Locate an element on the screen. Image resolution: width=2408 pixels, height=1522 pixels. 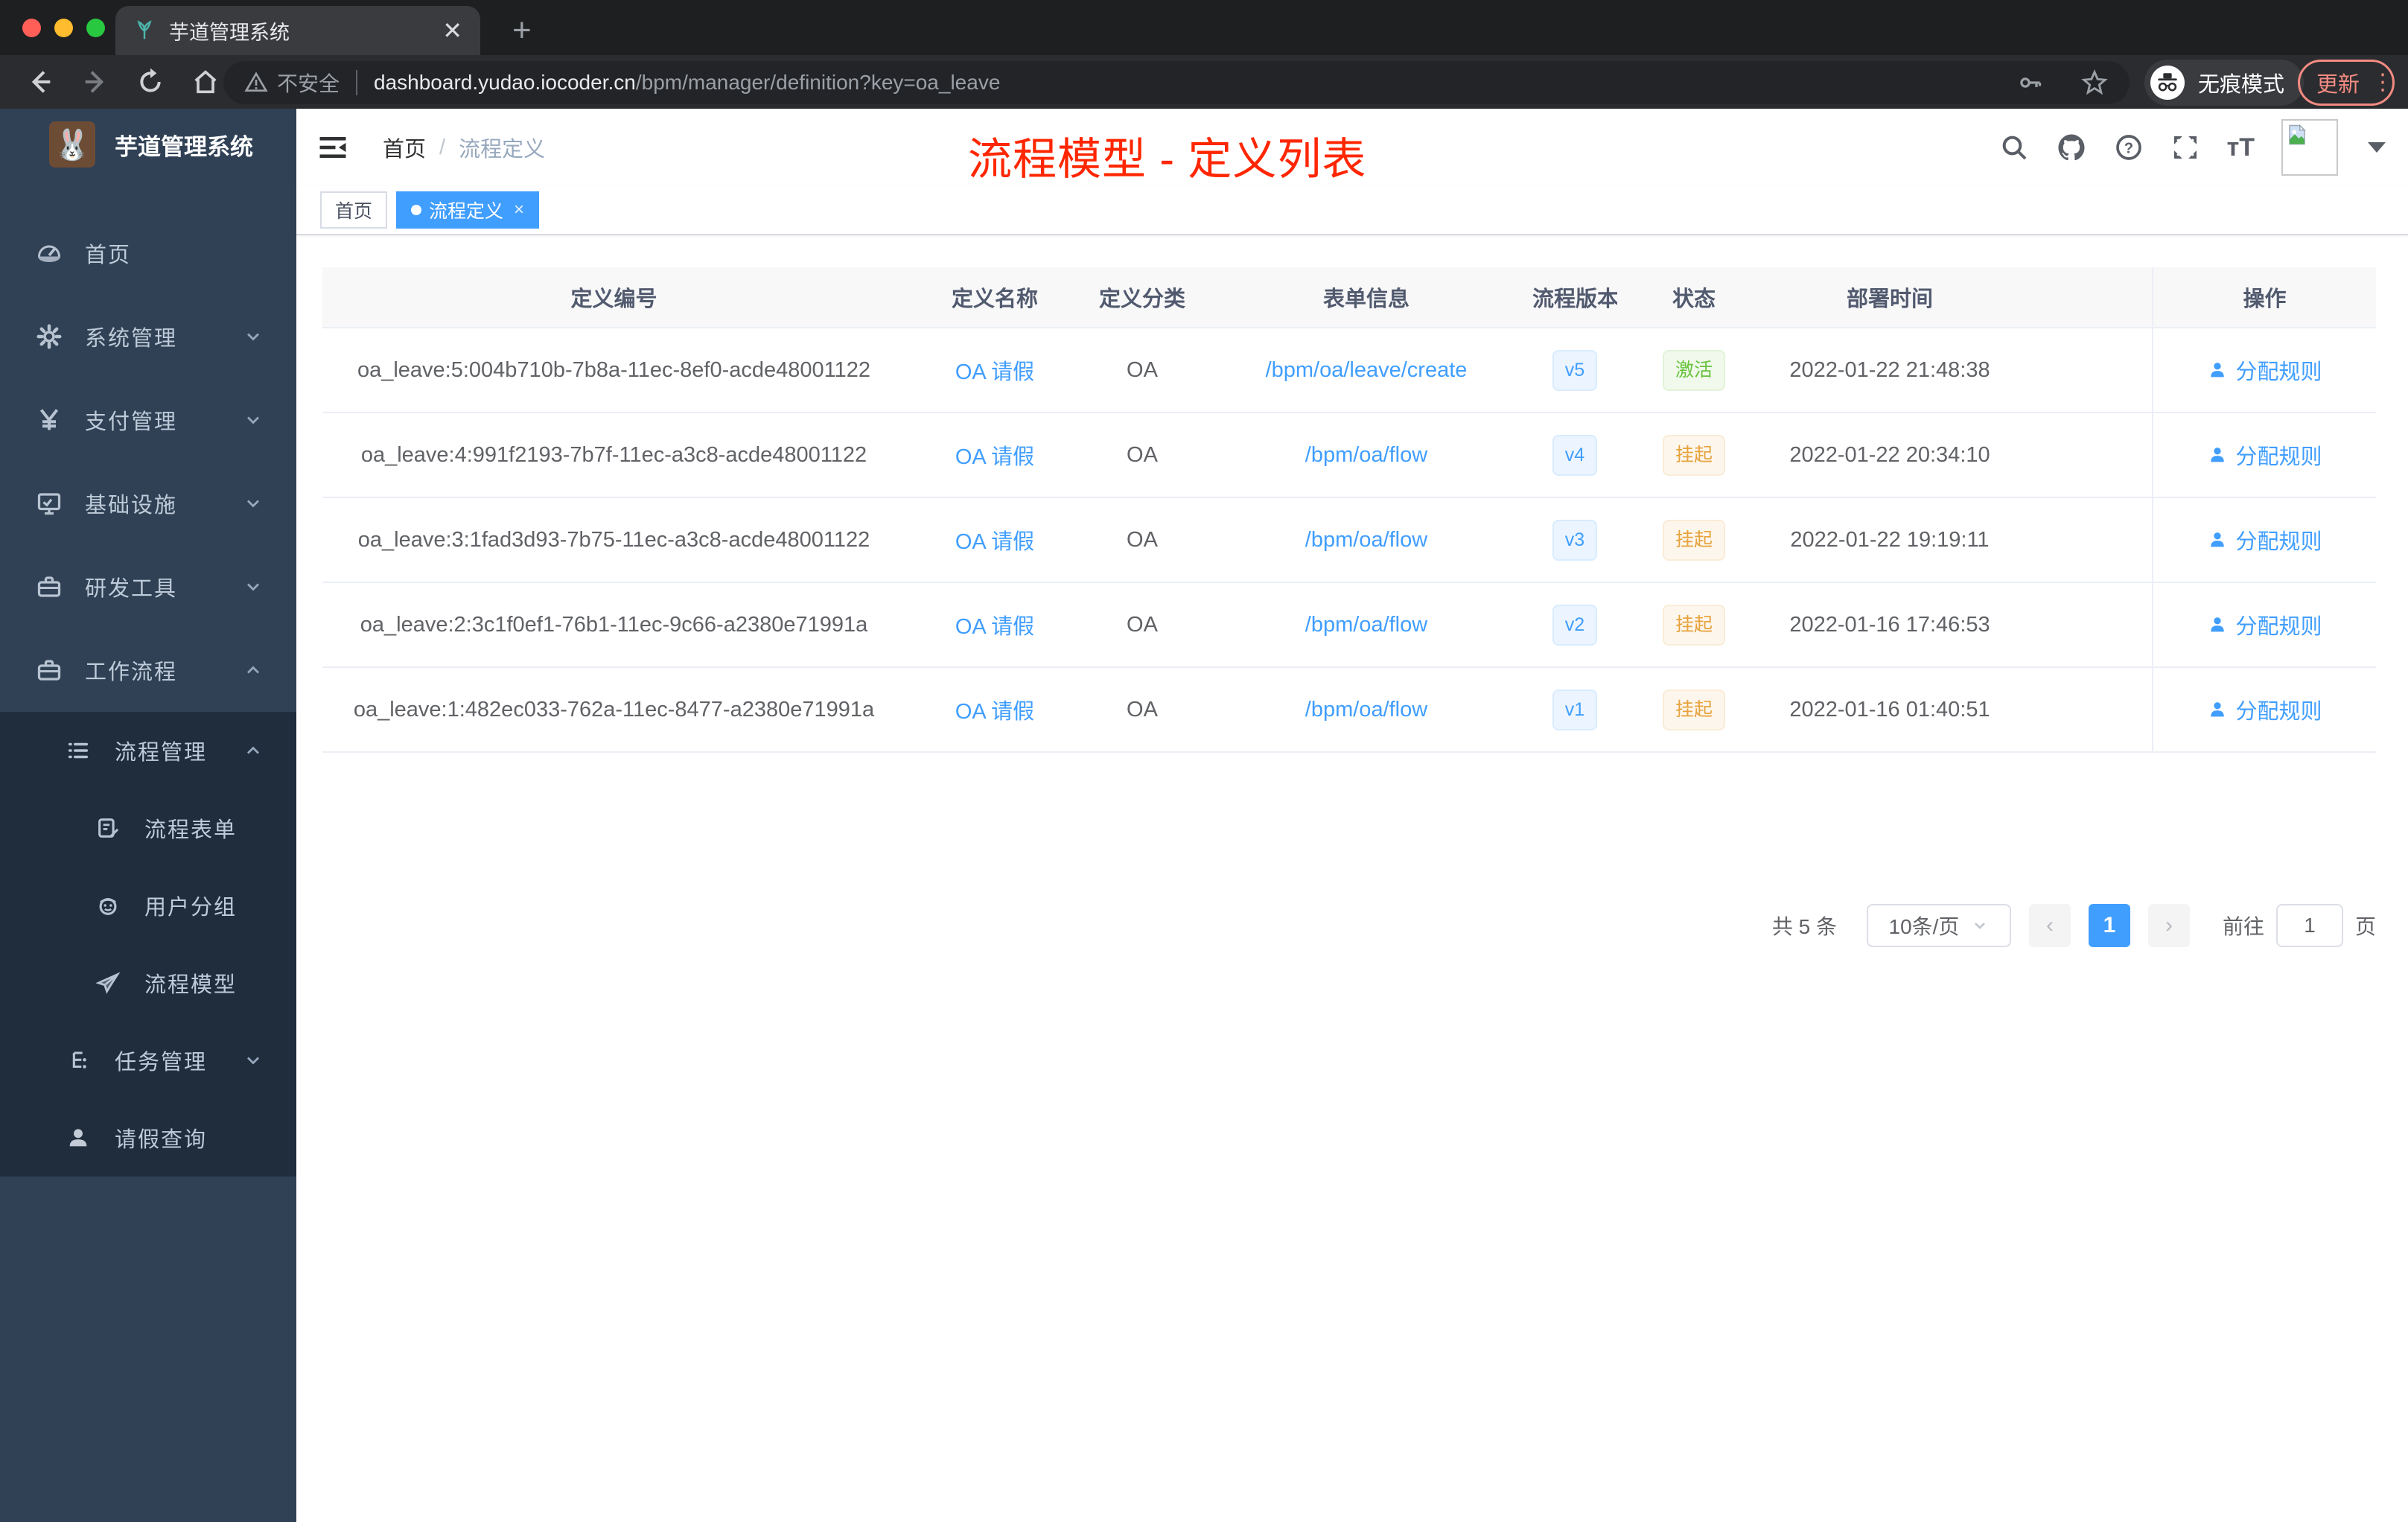
minimize-window-button is located at coordinates (63, 27).